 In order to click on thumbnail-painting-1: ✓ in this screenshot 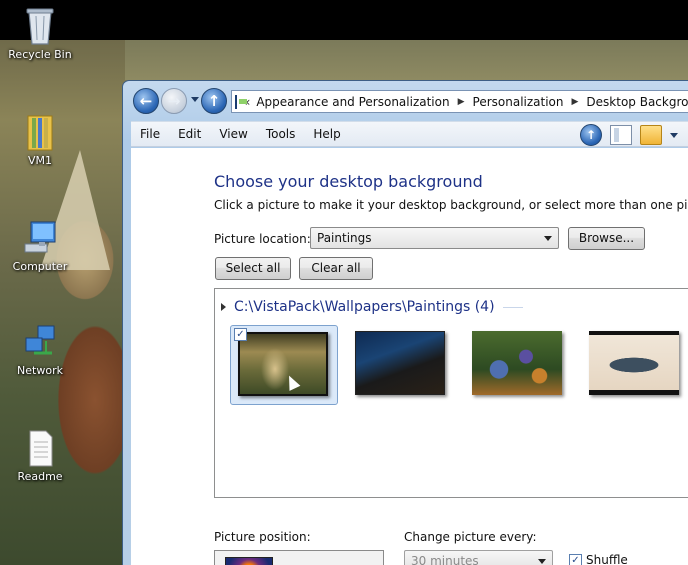, I will do `click(284, 365)`.